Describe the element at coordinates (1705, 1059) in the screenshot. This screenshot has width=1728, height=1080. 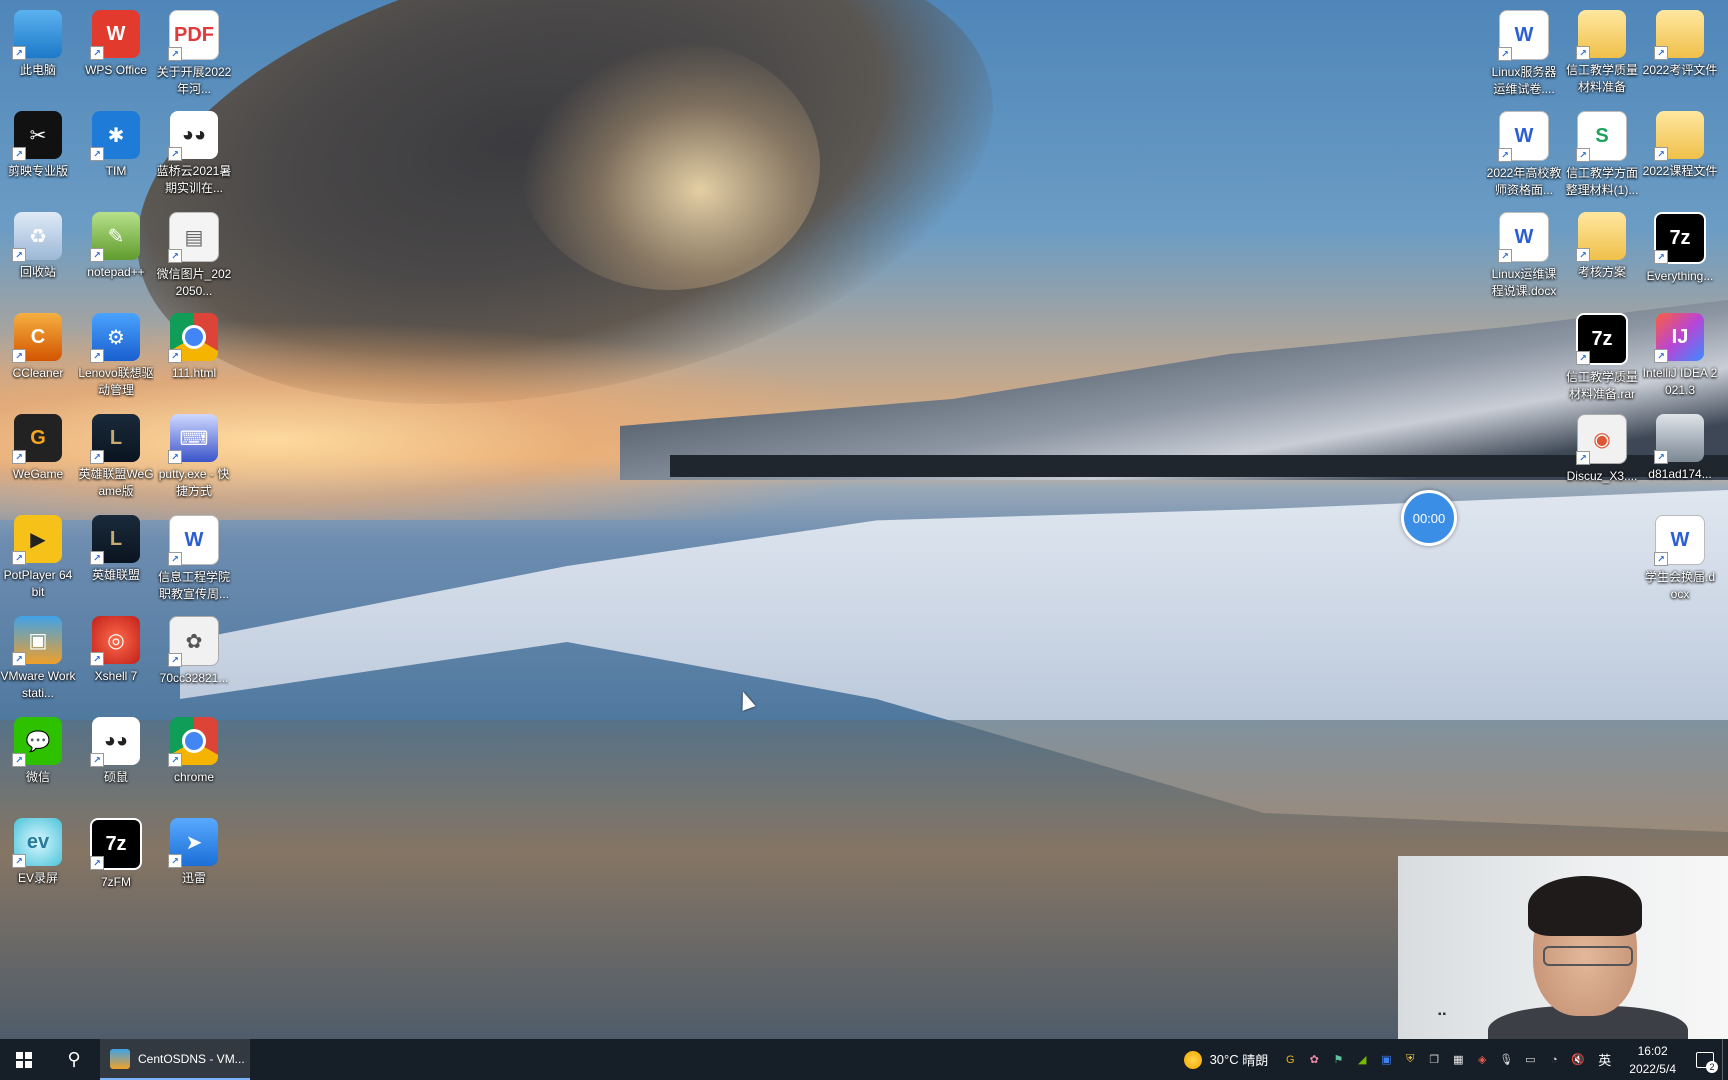
I see `notification-center-button: 2` at that location.